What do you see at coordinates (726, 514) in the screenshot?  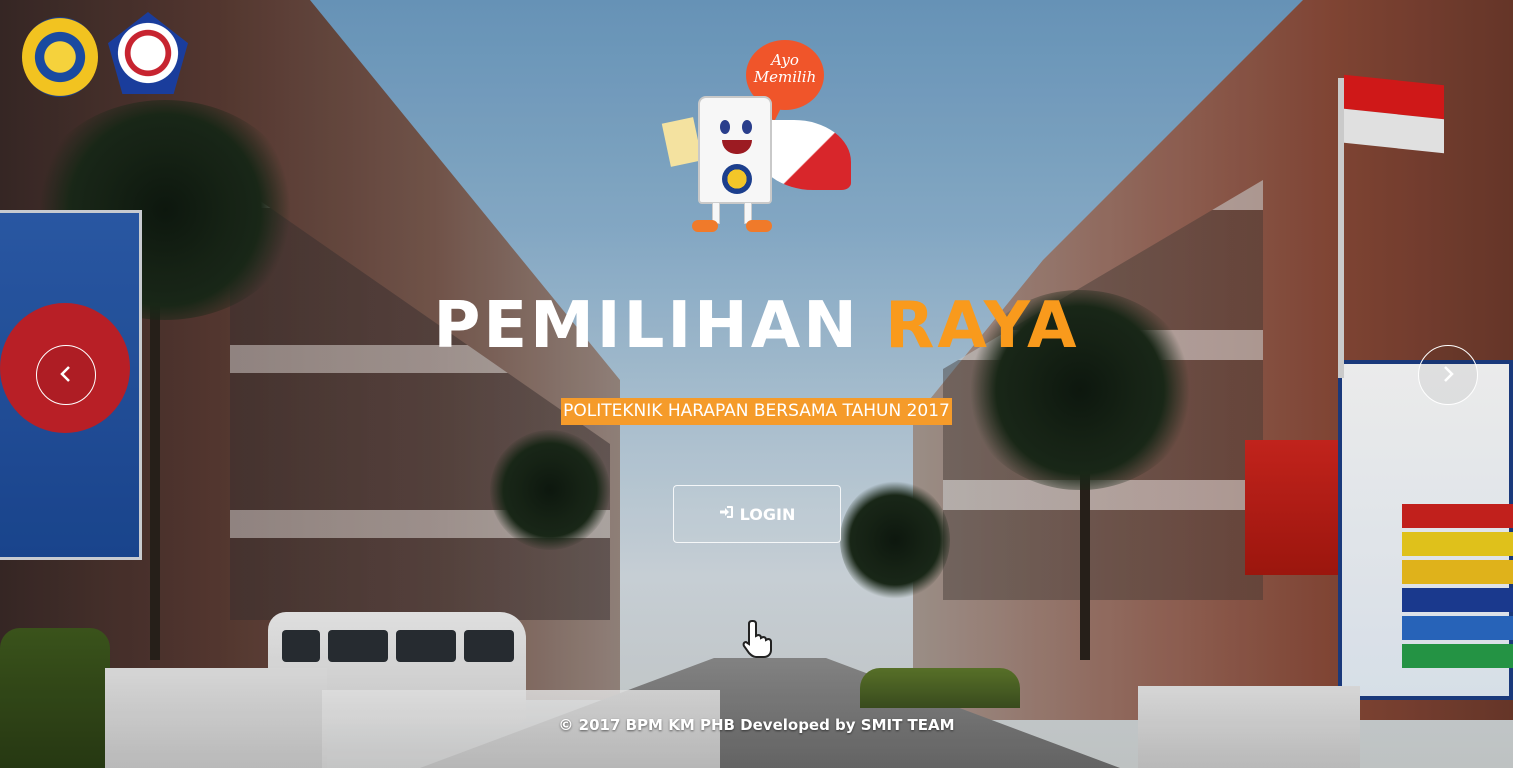 I see `sign-in-icon` at bounding box center [726, 514].